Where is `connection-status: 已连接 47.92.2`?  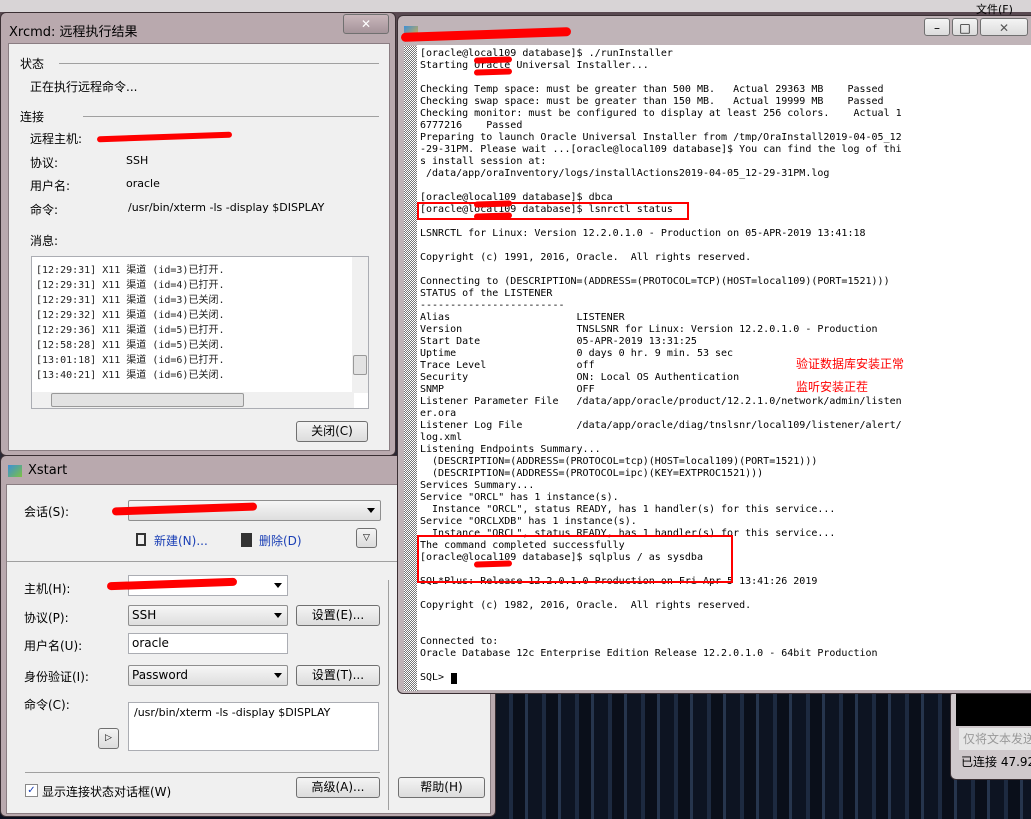 connection-status: 已连接 47.92.2 is located at coordinates (996, 762).